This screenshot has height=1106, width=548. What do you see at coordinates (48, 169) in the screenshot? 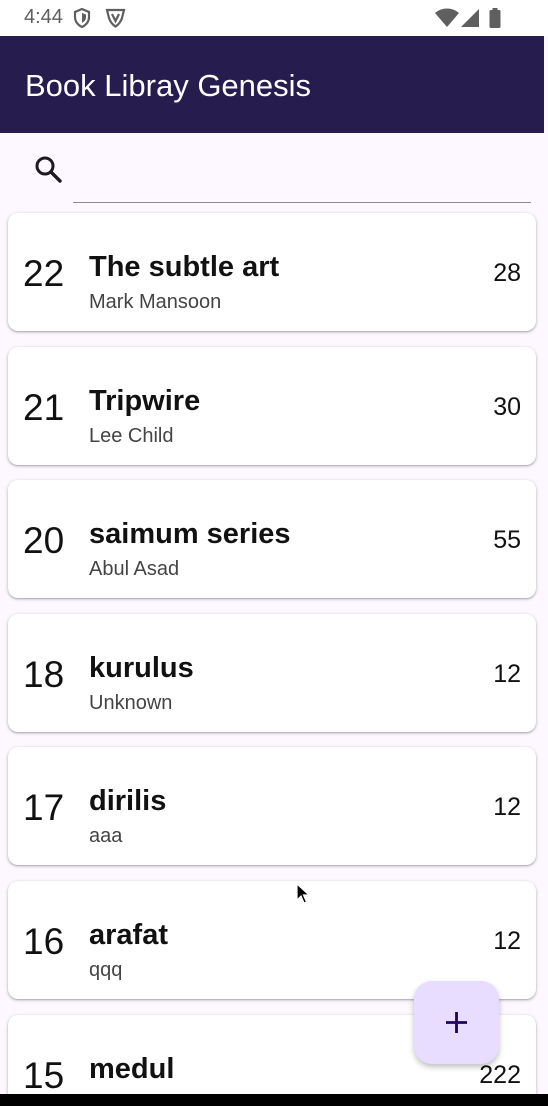
I see `search-icon` at bounding box center [48, 169].